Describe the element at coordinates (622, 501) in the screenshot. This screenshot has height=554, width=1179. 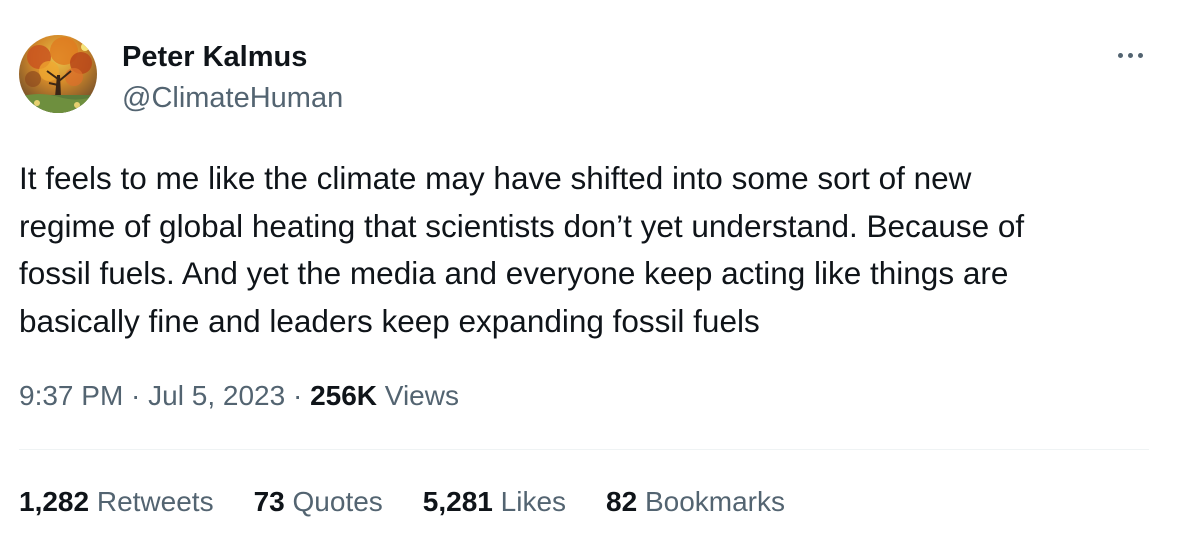
I see `bookmarks-count: 82` at that location.